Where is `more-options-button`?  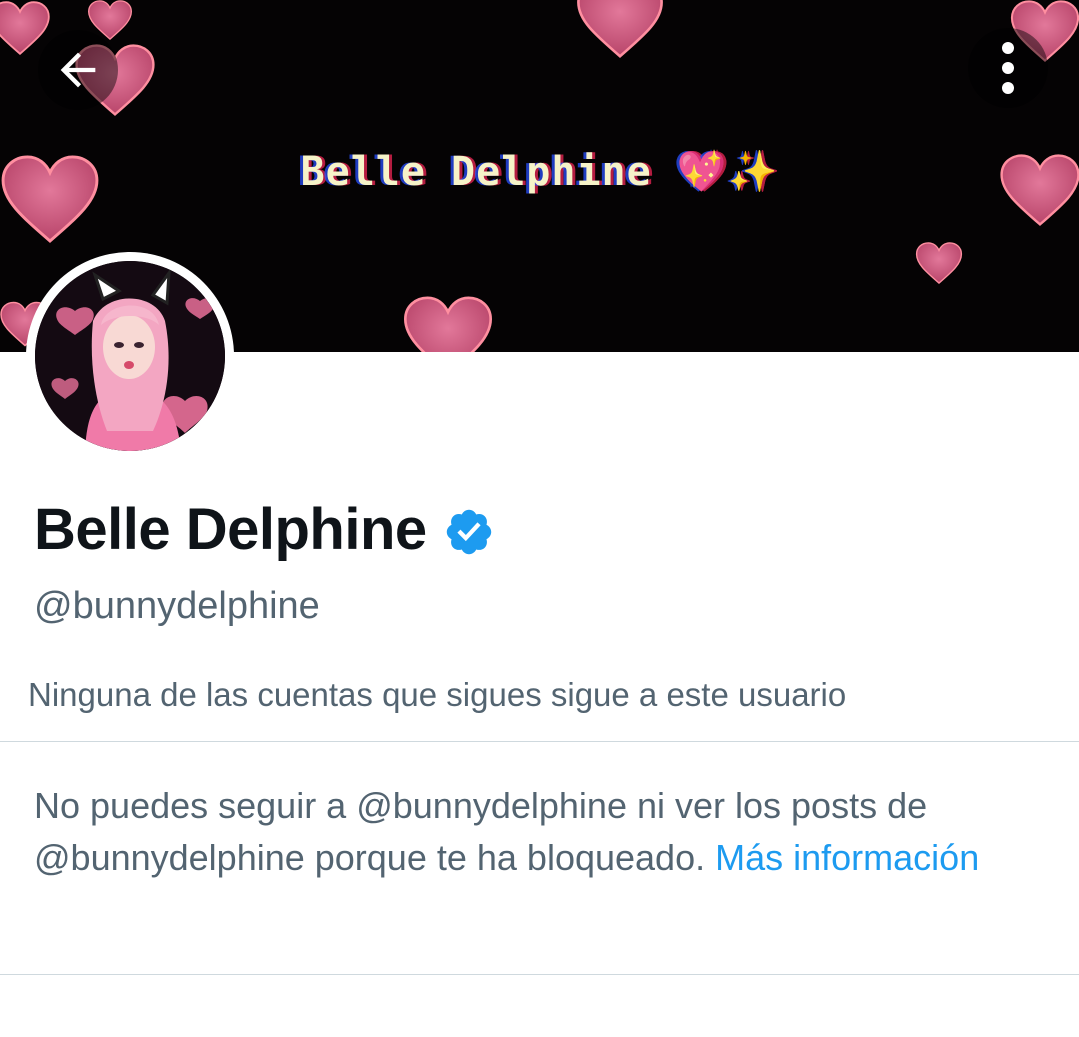 more-options-button is located at coordinates (1008, 68).